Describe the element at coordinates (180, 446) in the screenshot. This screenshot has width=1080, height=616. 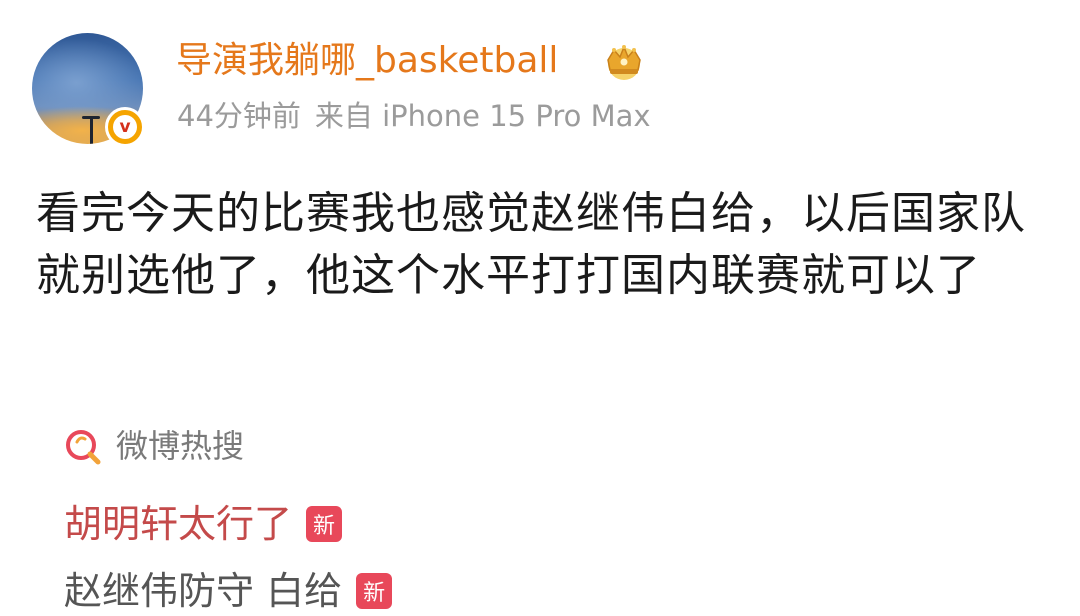
I see `hot-search-title: 微博热搜` at that location.